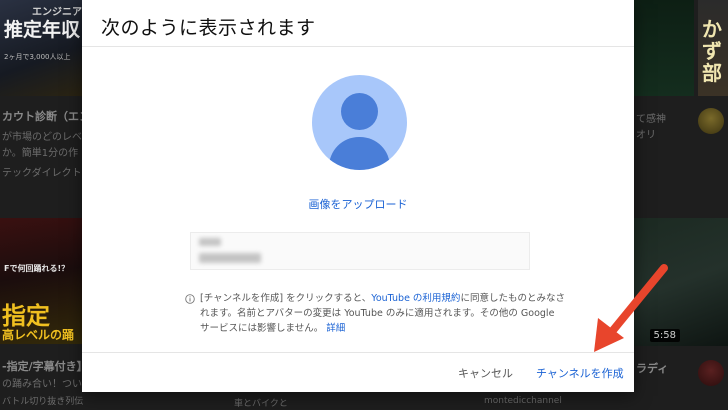 Image resolution: width=728 pixels, height=410 pixels. I want to click on video-title: -指定/字幕付き】, so click(45, 366).